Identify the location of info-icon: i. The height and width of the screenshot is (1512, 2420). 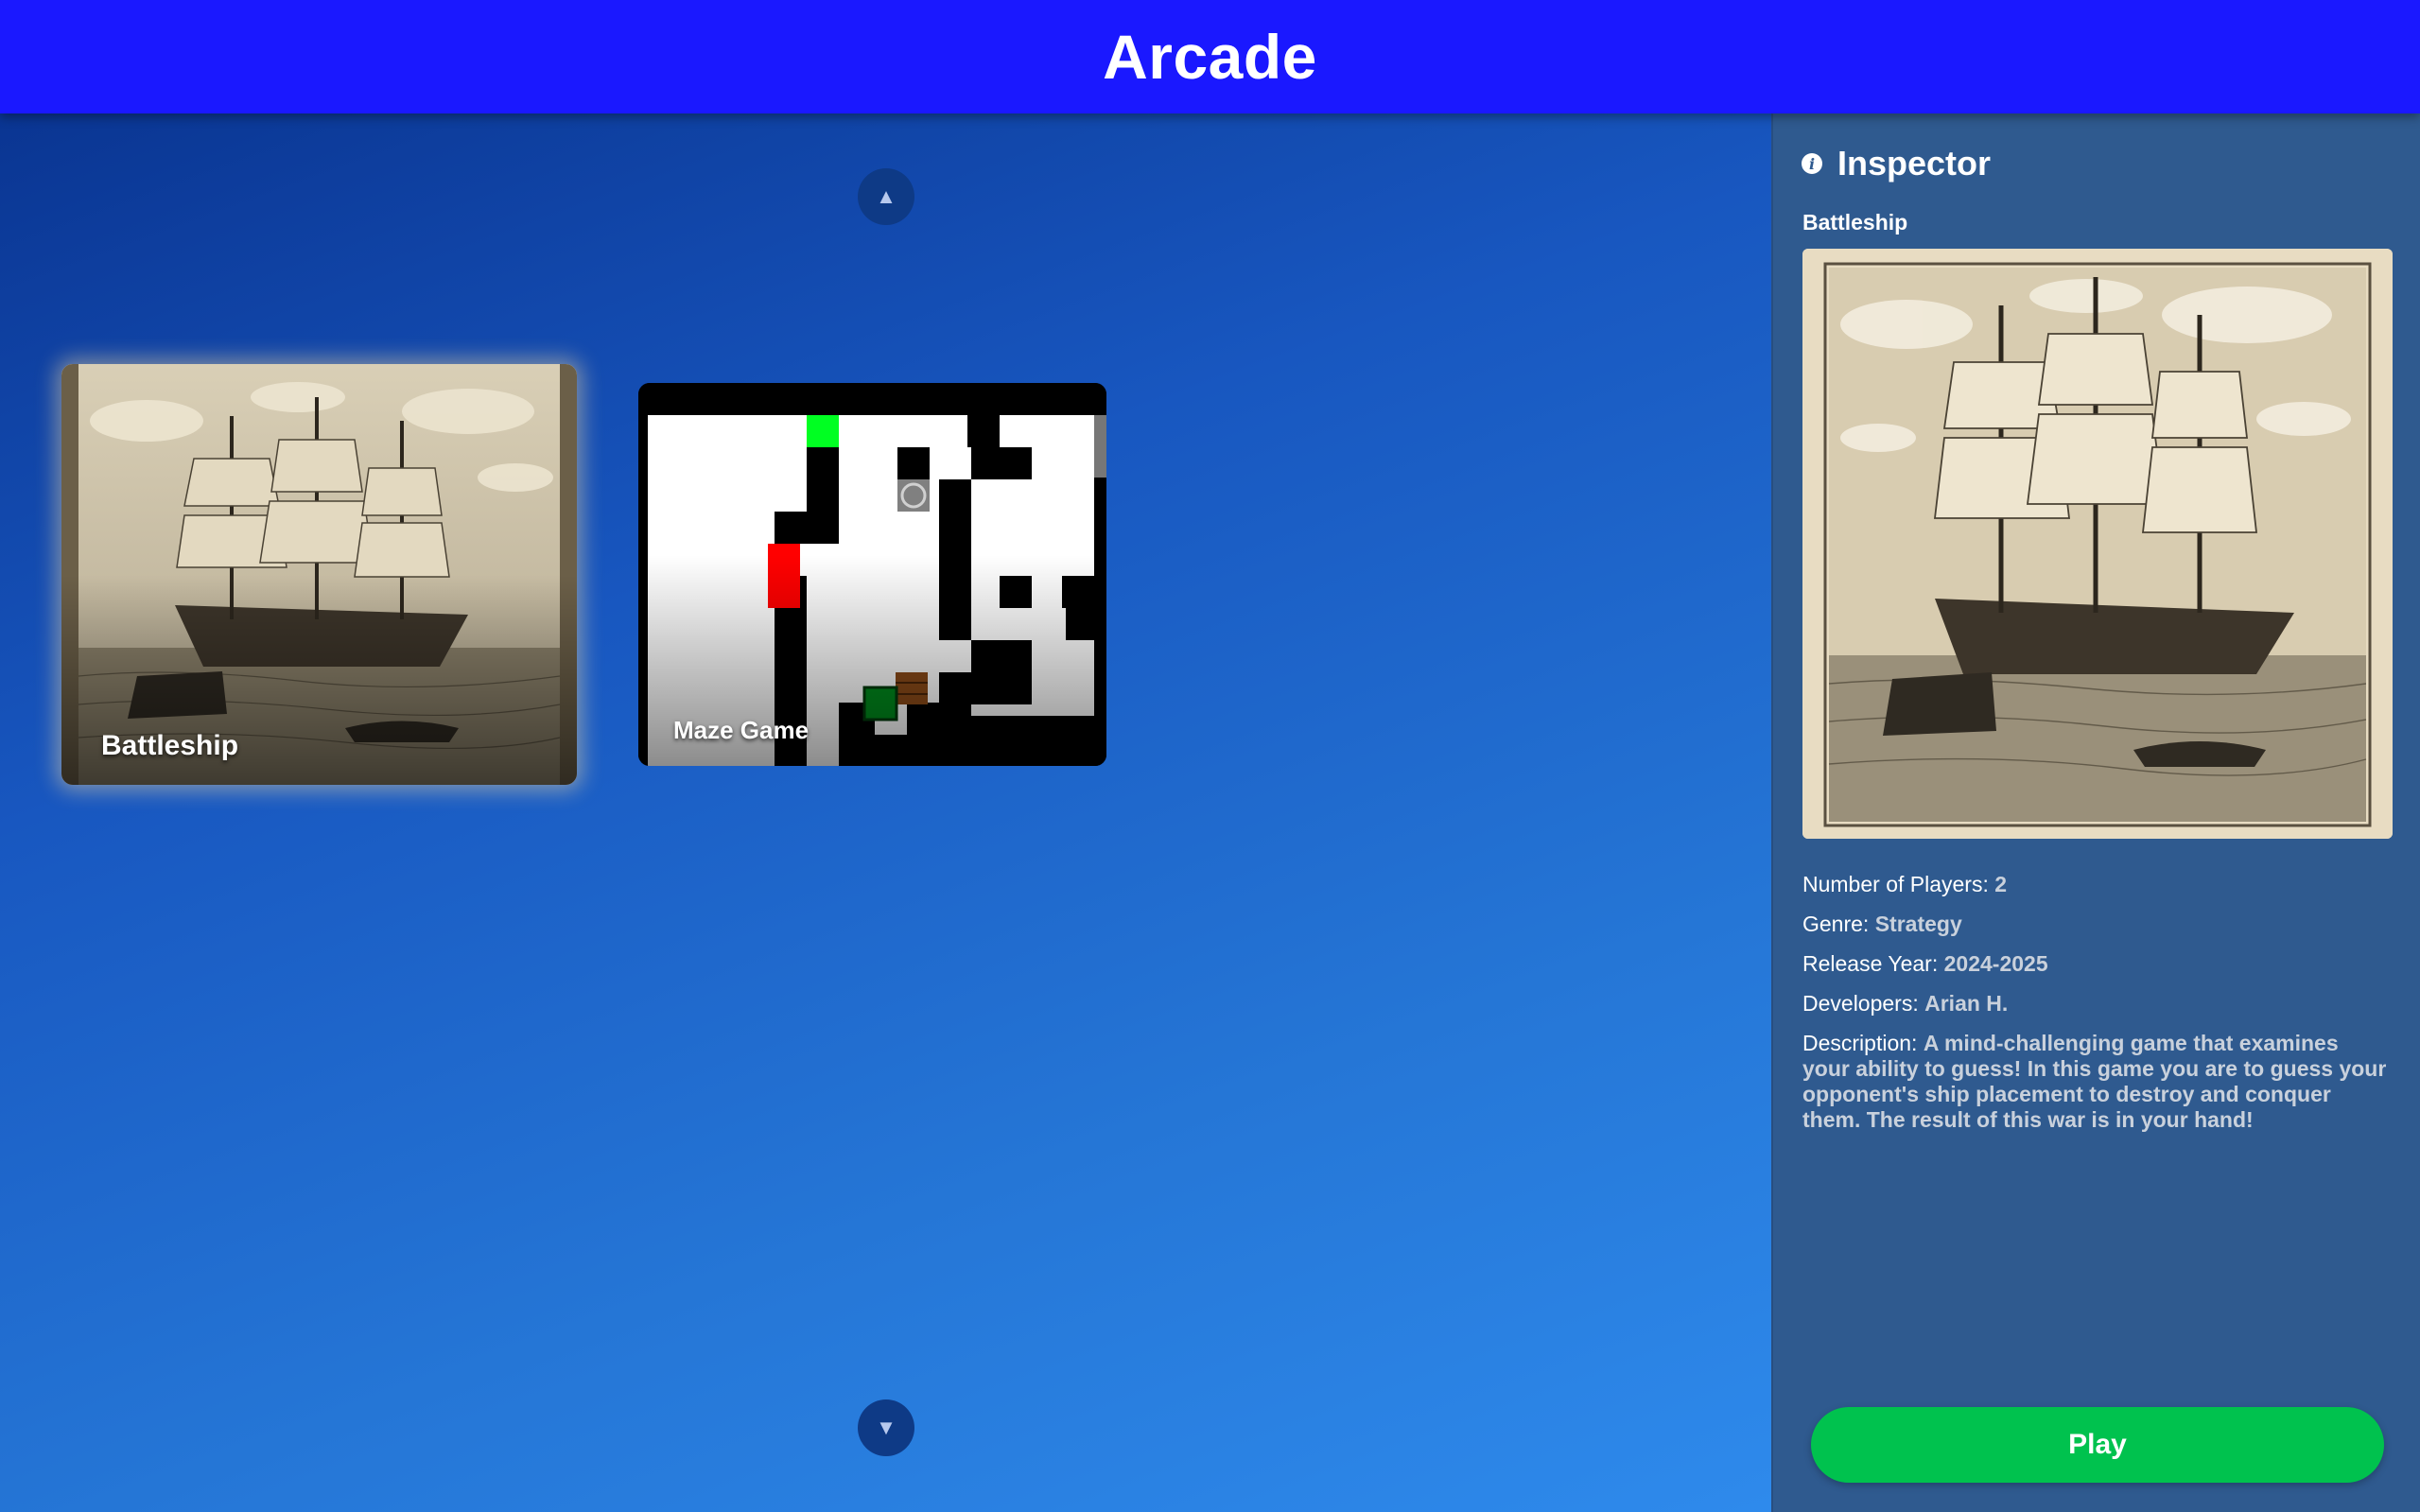
(1812, 163).